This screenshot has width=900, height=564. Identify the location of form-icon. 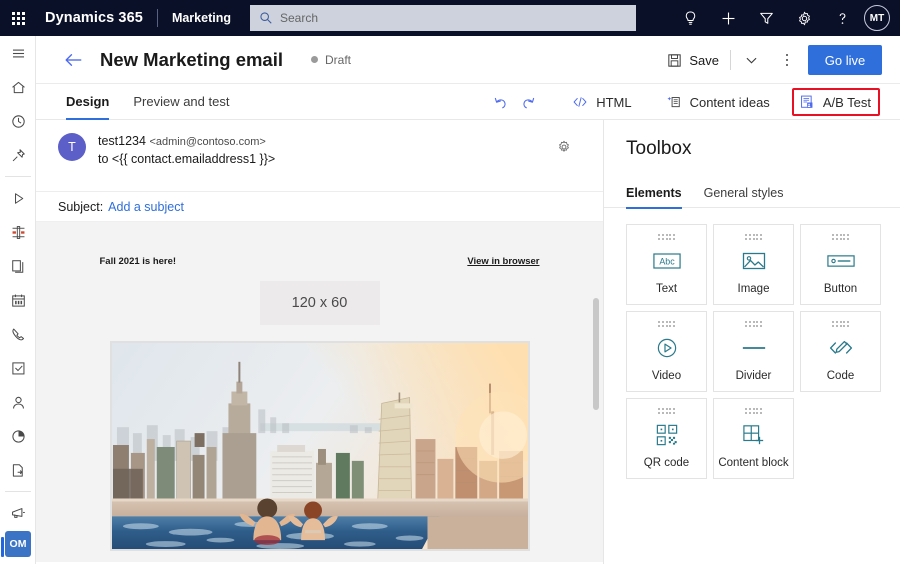
(17, 367).